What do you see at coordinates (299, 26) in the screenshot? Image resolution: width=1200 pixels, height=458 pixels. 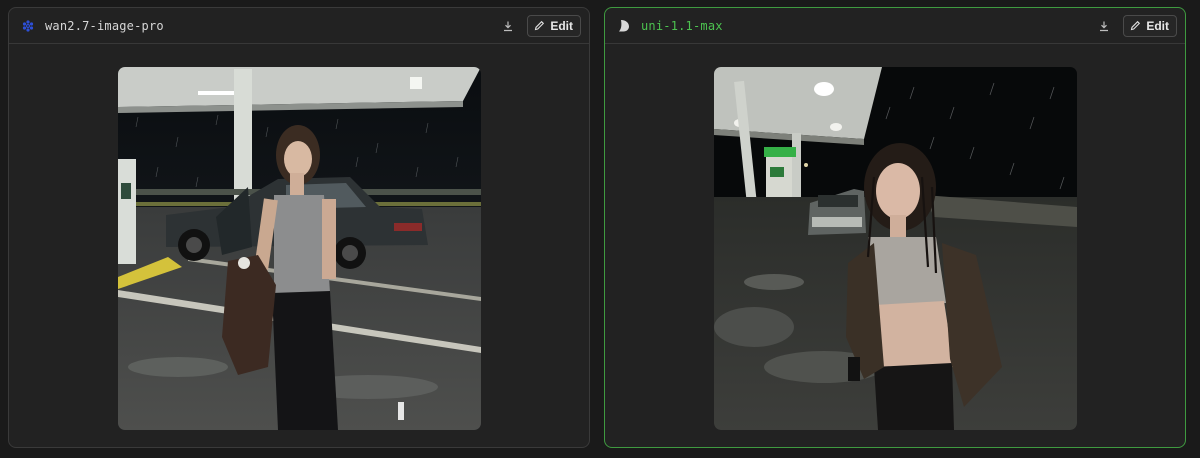 I see `panel-header: wan2.7-image-pro Edit` at bounding box center [299, 26].